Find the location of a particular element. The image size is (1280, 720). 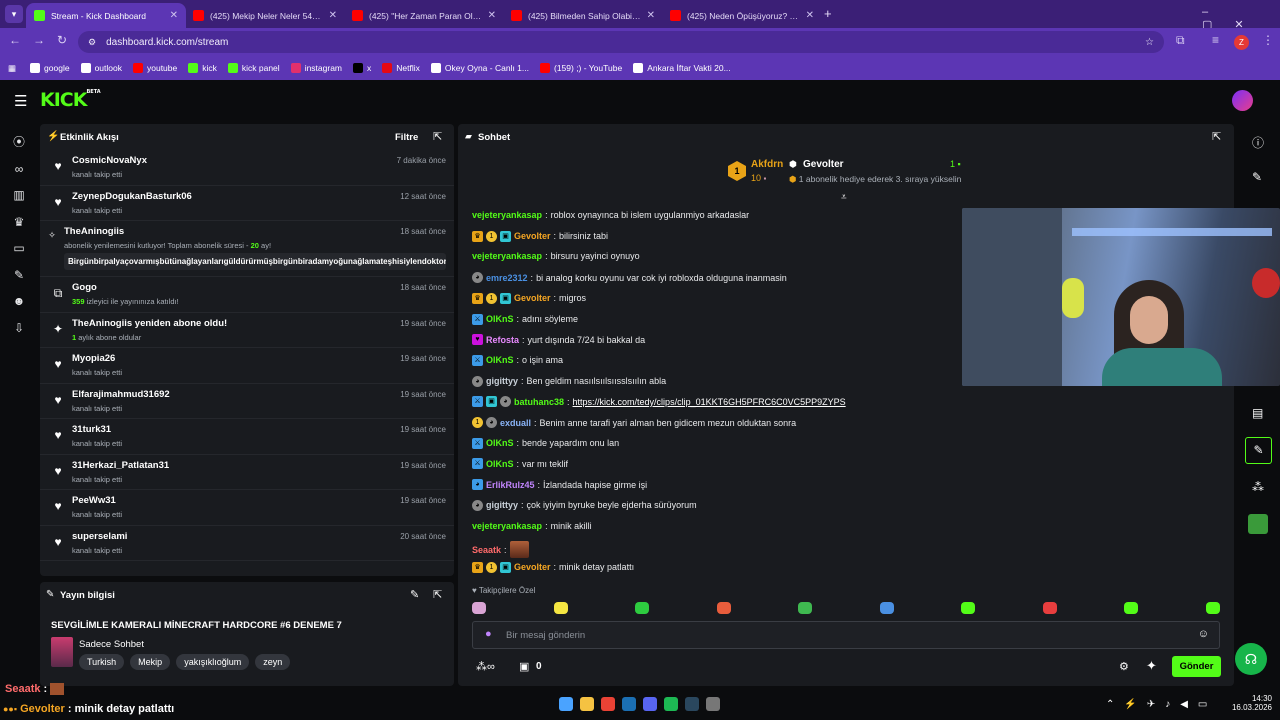

tab-4: (425) Neden Öpüşüyoruz? - You ✕ is located at coordinates (742, 15).